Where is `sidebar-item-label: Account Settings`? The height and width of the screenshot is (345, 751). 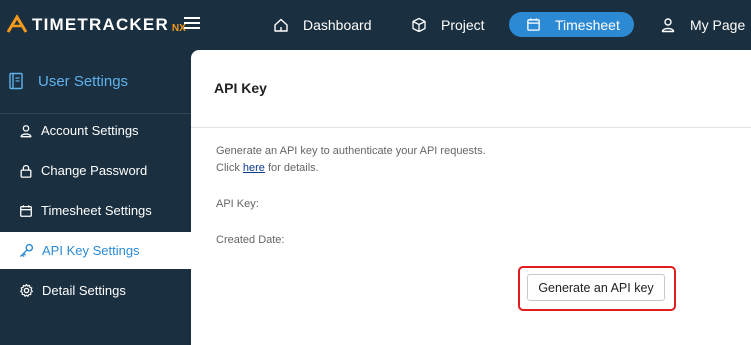
sidebar-item-label: Account Settings is located at coordinates (90, 130).